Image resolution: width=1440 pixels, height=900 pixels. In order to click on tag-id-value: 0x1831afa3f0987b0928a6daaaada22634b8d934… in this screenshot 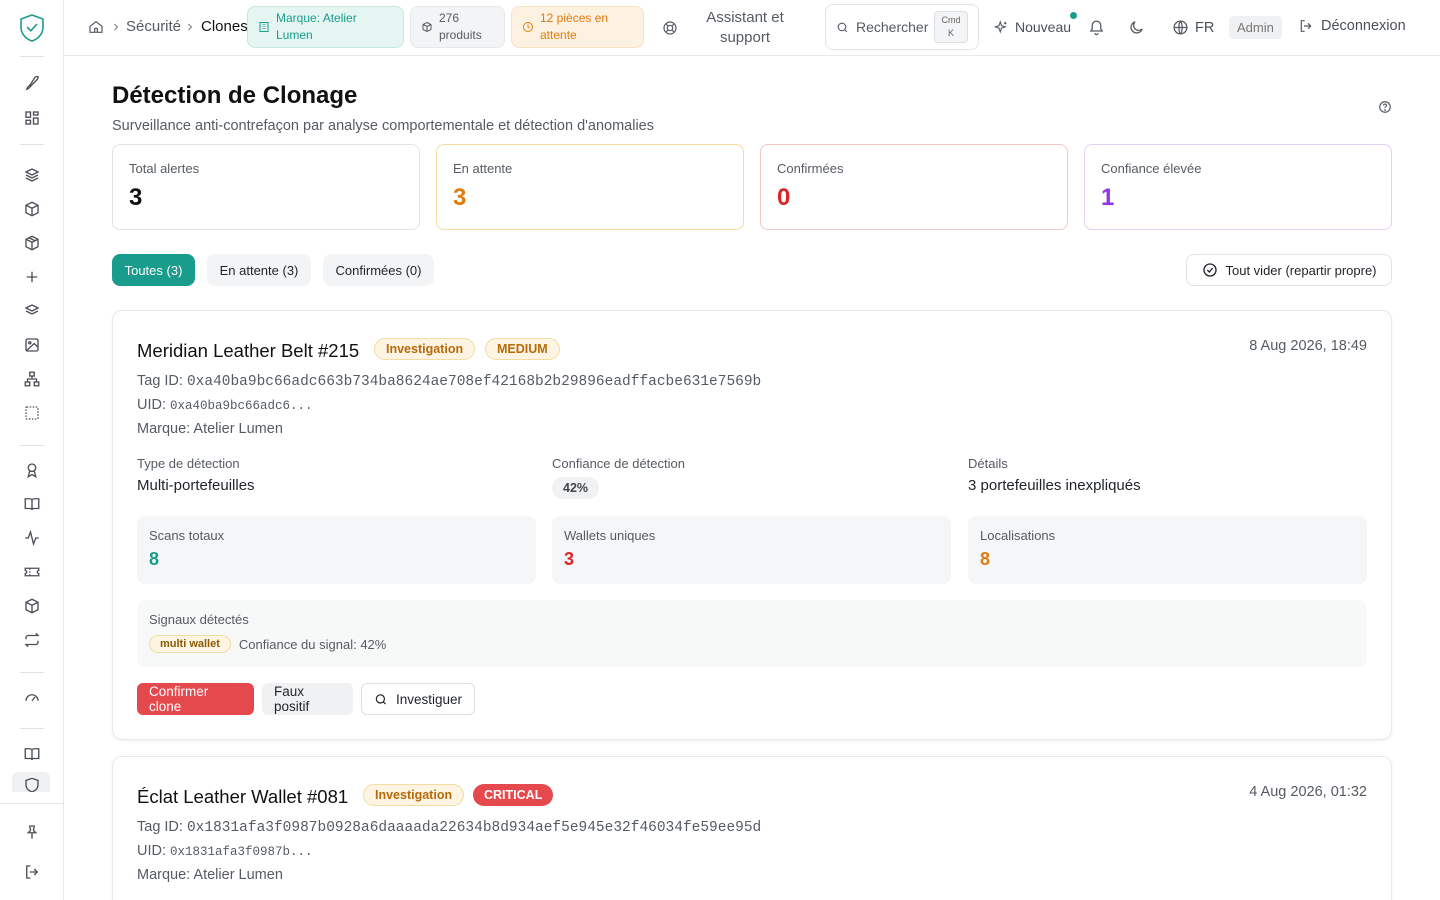, I will do `click(474, 828)`.